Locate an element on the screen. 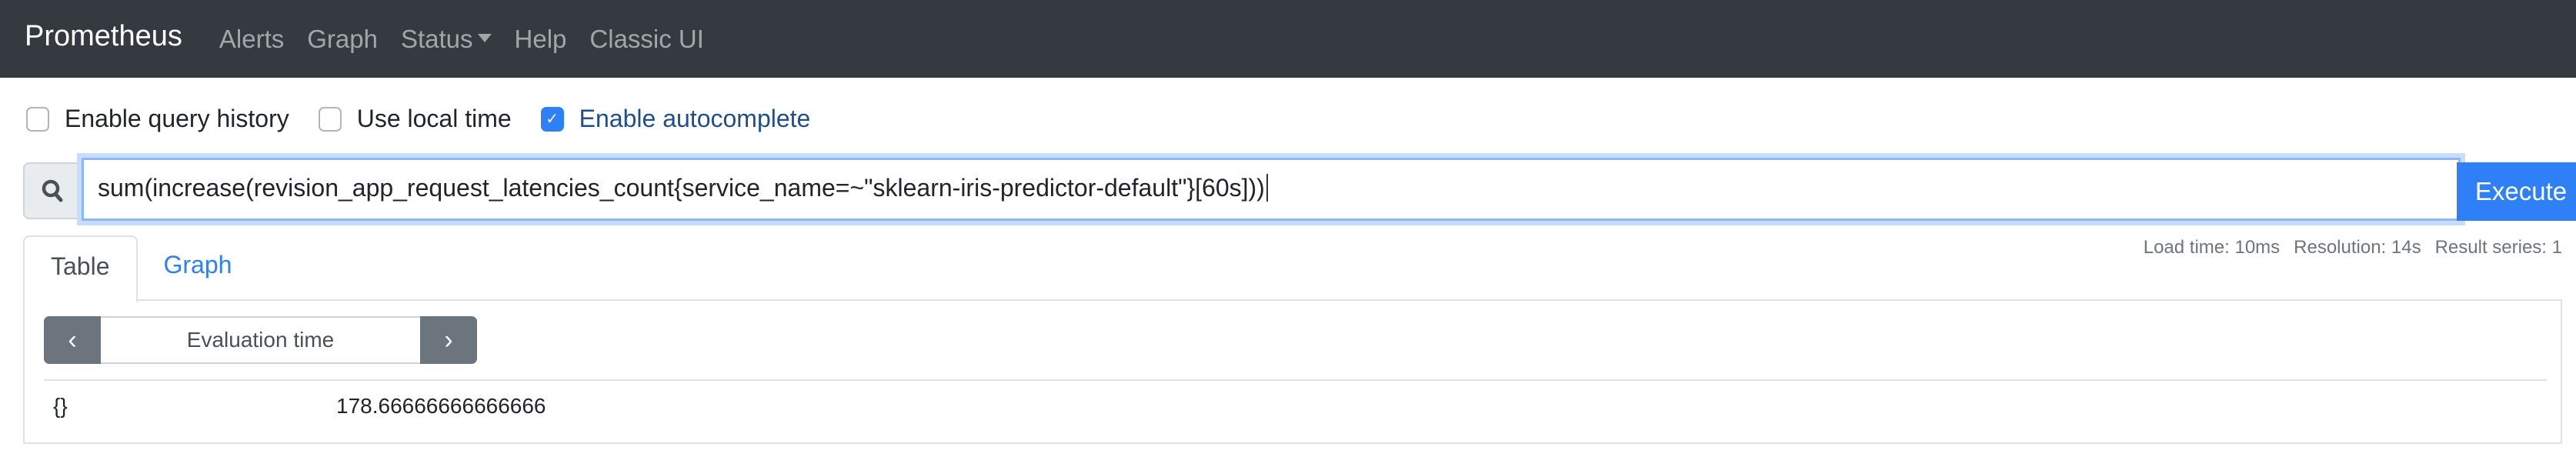 This screenshot has width=2576, height=457. nav-alerts: Alerts is located at coordinates (252, 39).